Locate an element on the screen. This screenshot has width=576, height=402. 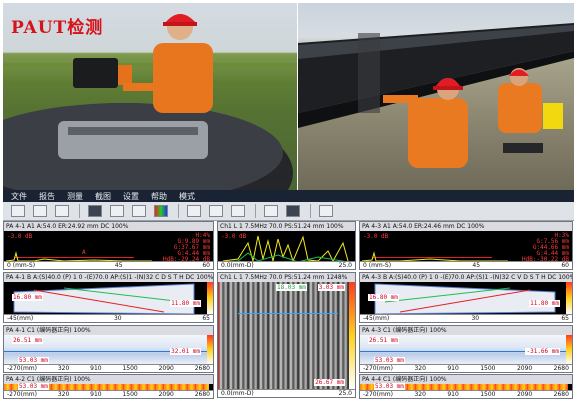
open-folder-icon is located at coordinates (18, 211).